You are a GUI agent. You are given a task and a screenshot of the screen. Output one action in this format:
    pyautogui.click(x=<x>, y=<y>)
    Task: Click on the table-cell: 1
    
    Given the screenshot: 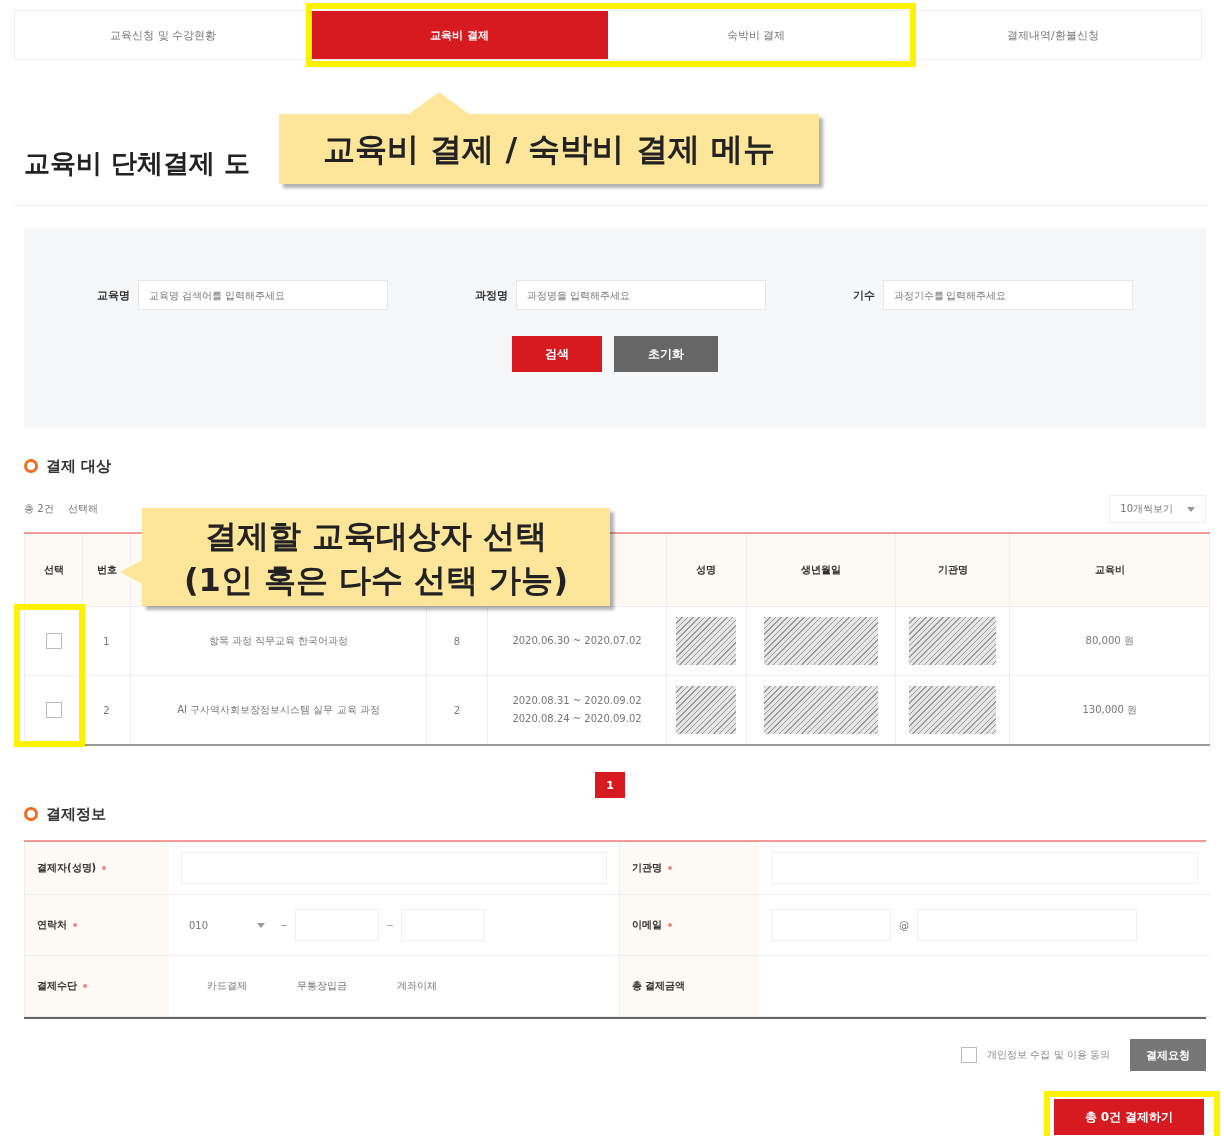 What is the action you would take?
    pyautogui.click(x=106, y=641)
    